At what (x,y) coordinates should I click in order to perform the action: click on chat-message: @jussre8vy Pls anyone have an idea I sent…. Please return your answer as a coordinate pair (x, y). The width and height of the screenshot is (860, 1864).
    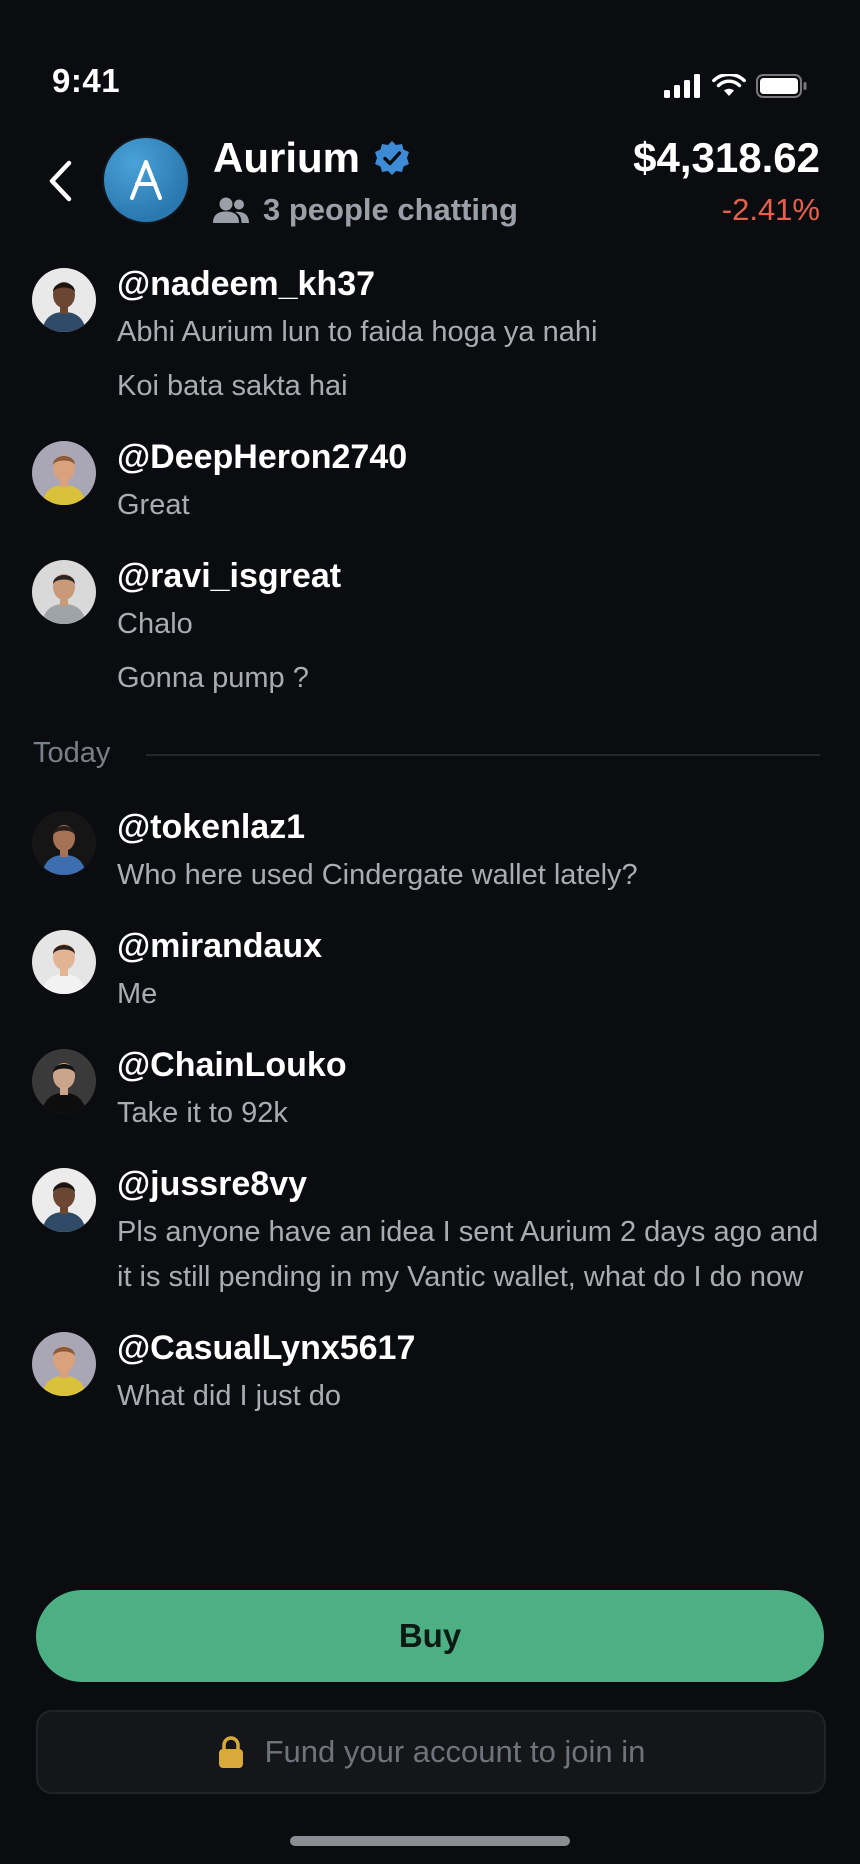
    Looking at the image, I should click on (430, 1229).